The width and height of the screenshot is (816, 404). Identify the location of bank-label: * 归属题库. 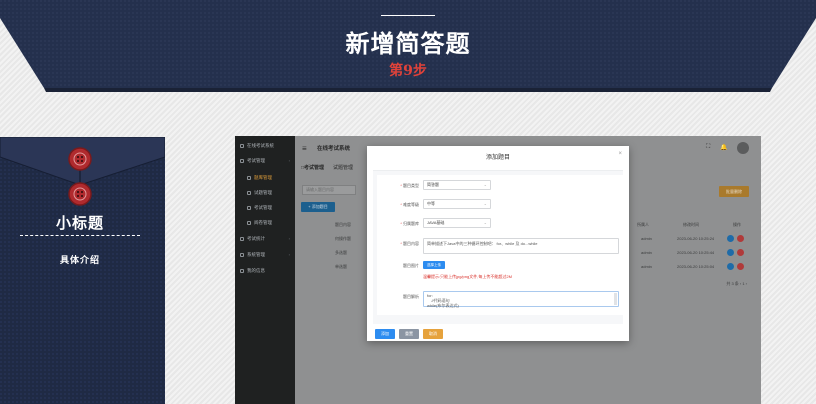
(409, 223).